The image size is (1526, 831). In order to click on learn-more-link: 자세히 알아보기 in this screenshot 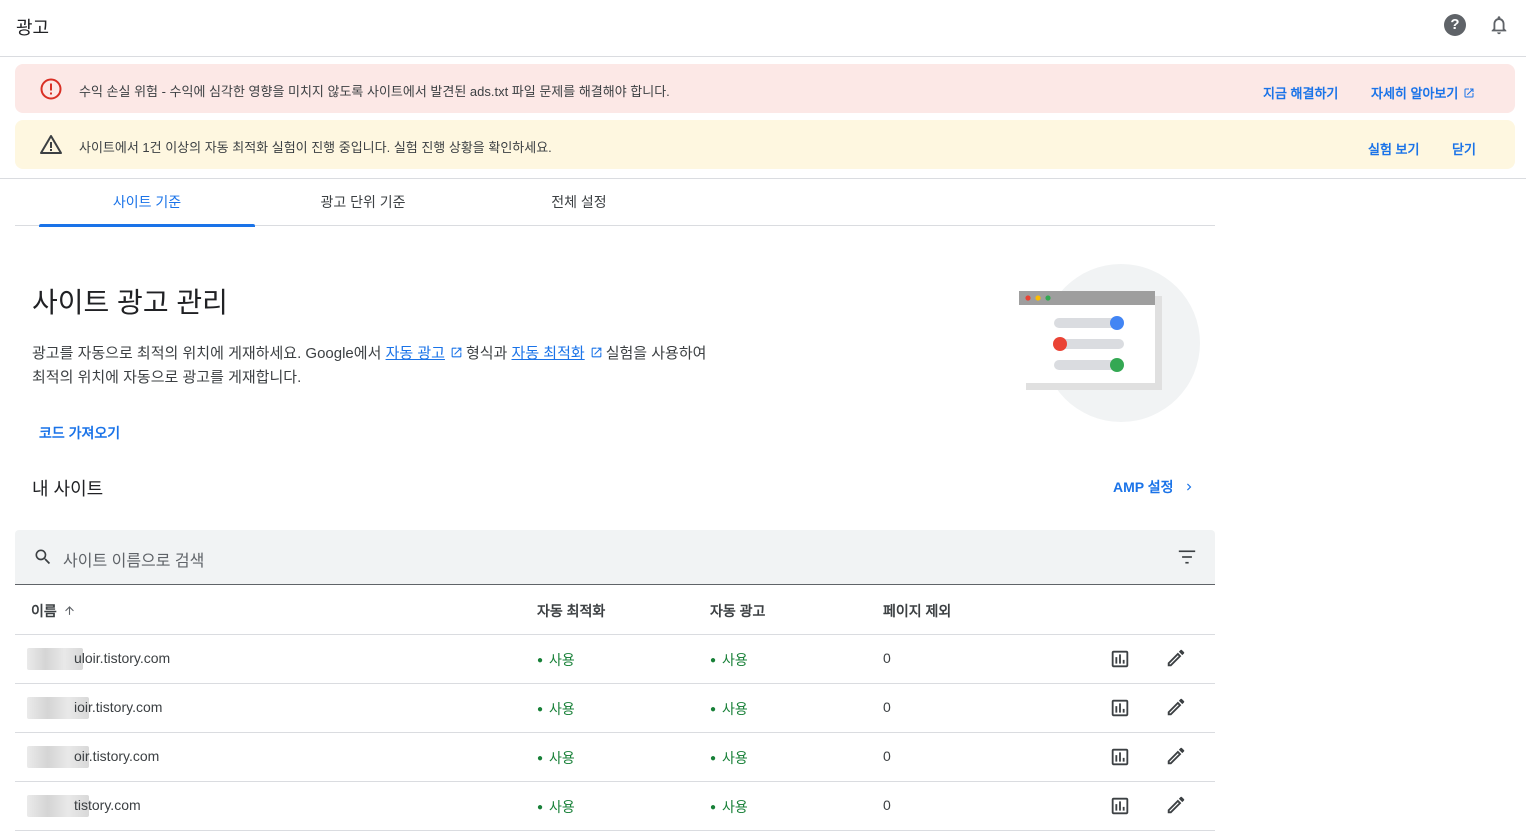, I will do `click(1423, 92)`.